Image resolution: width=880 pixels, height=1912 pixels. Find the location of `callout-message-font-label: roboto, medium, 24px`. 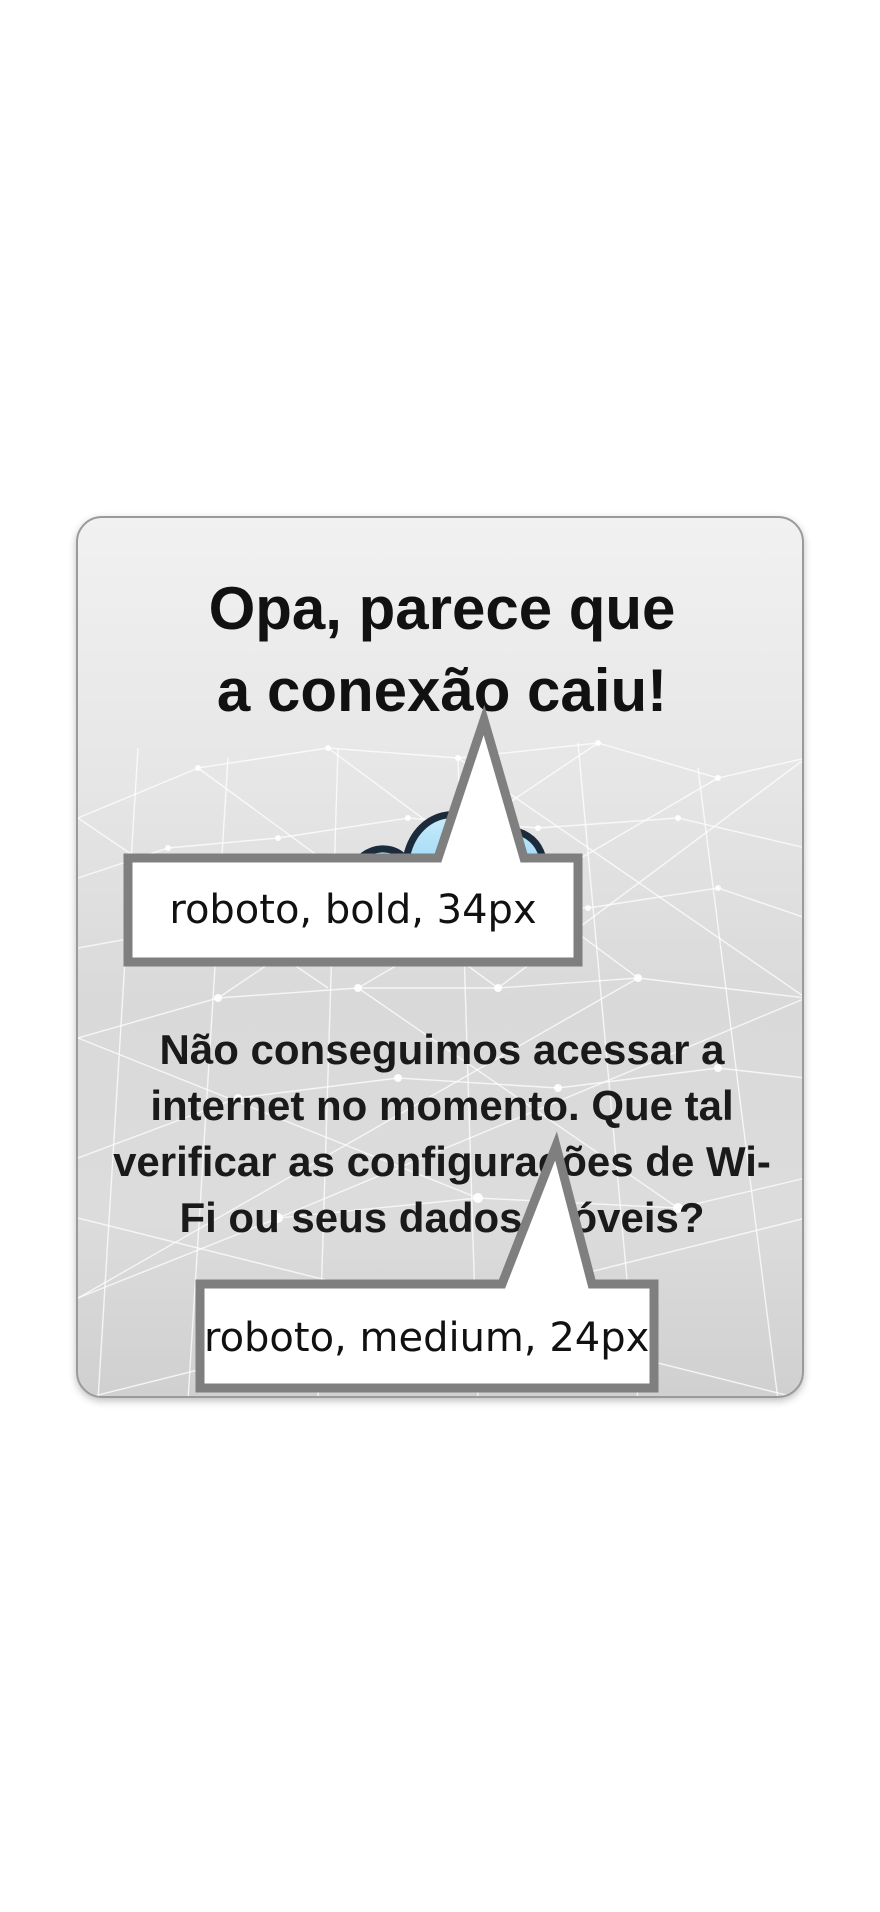

callout-message-font-label: roboto, medium, 24px is located at coordinates (427, 1338).